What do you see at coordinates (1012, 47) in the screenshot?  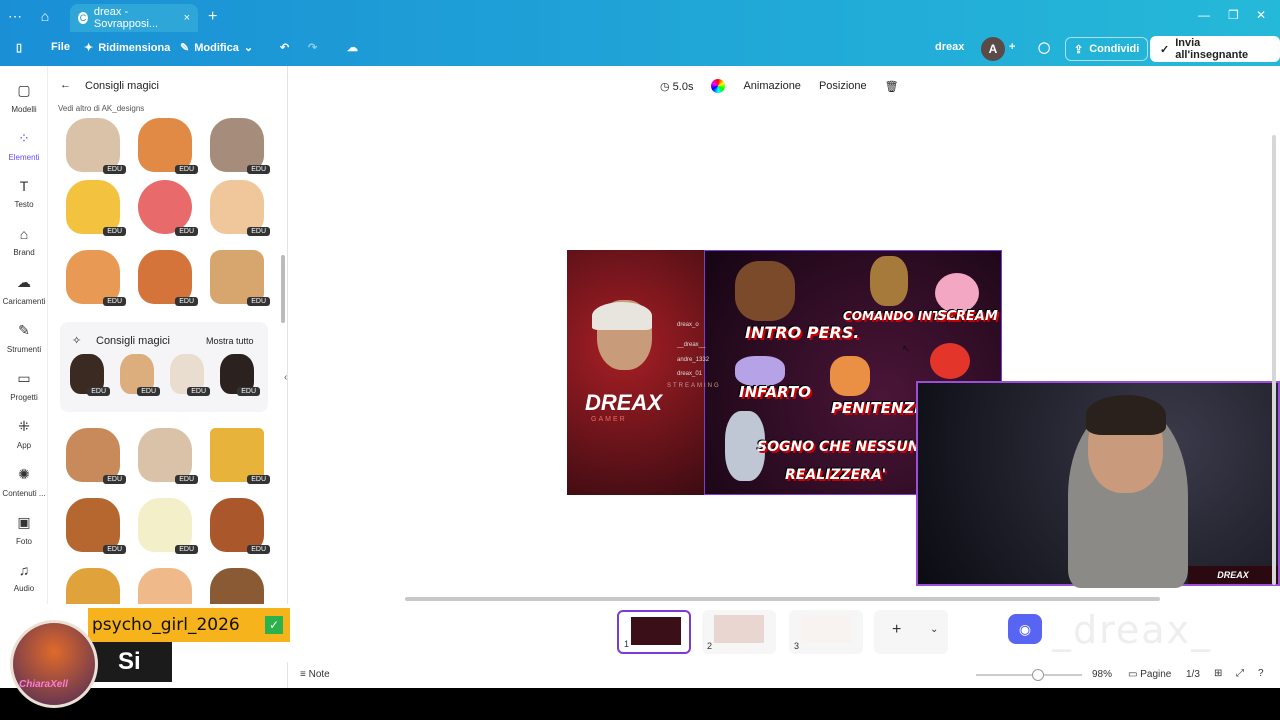 I see `add-collaborator-icon: +` at bounding box center [1012, 47].